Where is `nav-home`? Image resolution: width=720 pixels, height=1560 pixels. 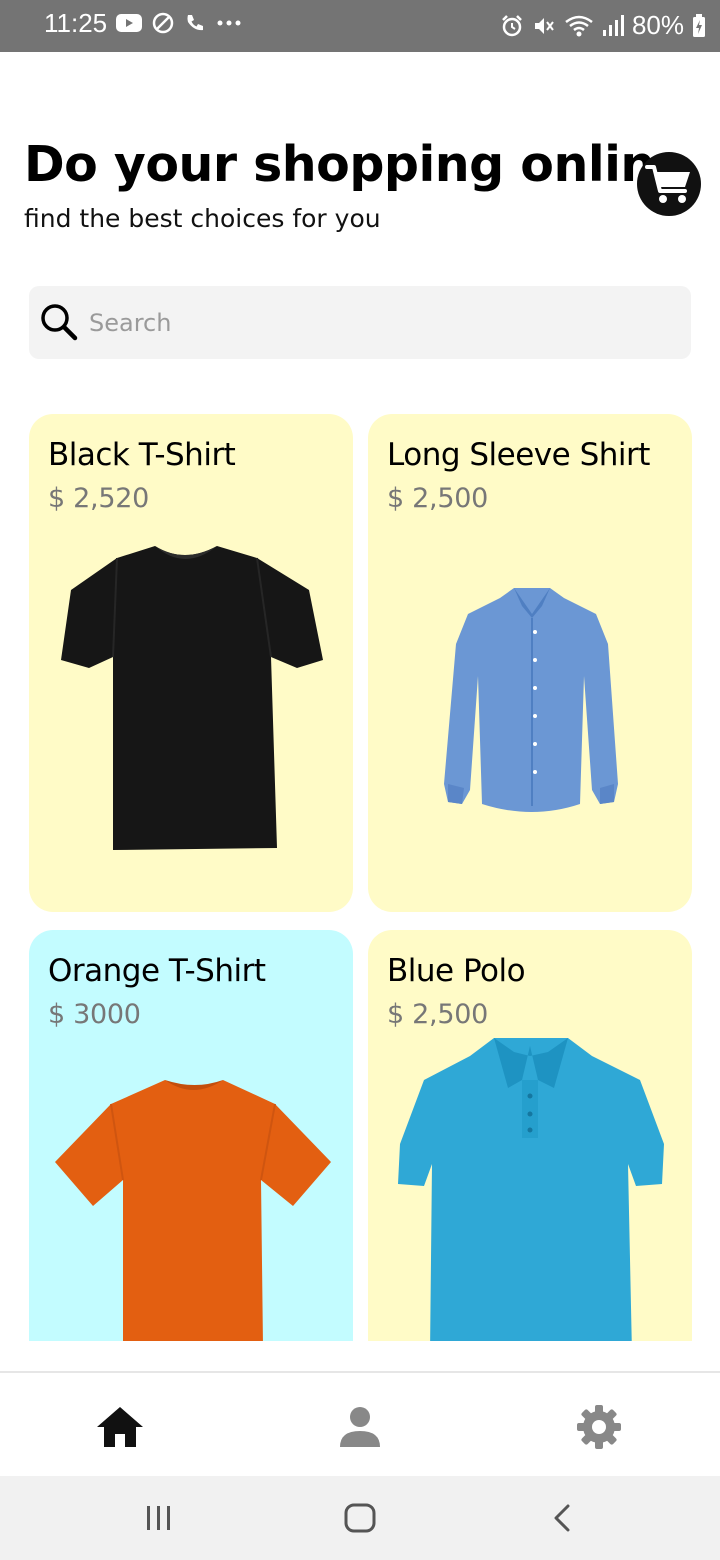
nav-home is located at coordinates (120, 1427).